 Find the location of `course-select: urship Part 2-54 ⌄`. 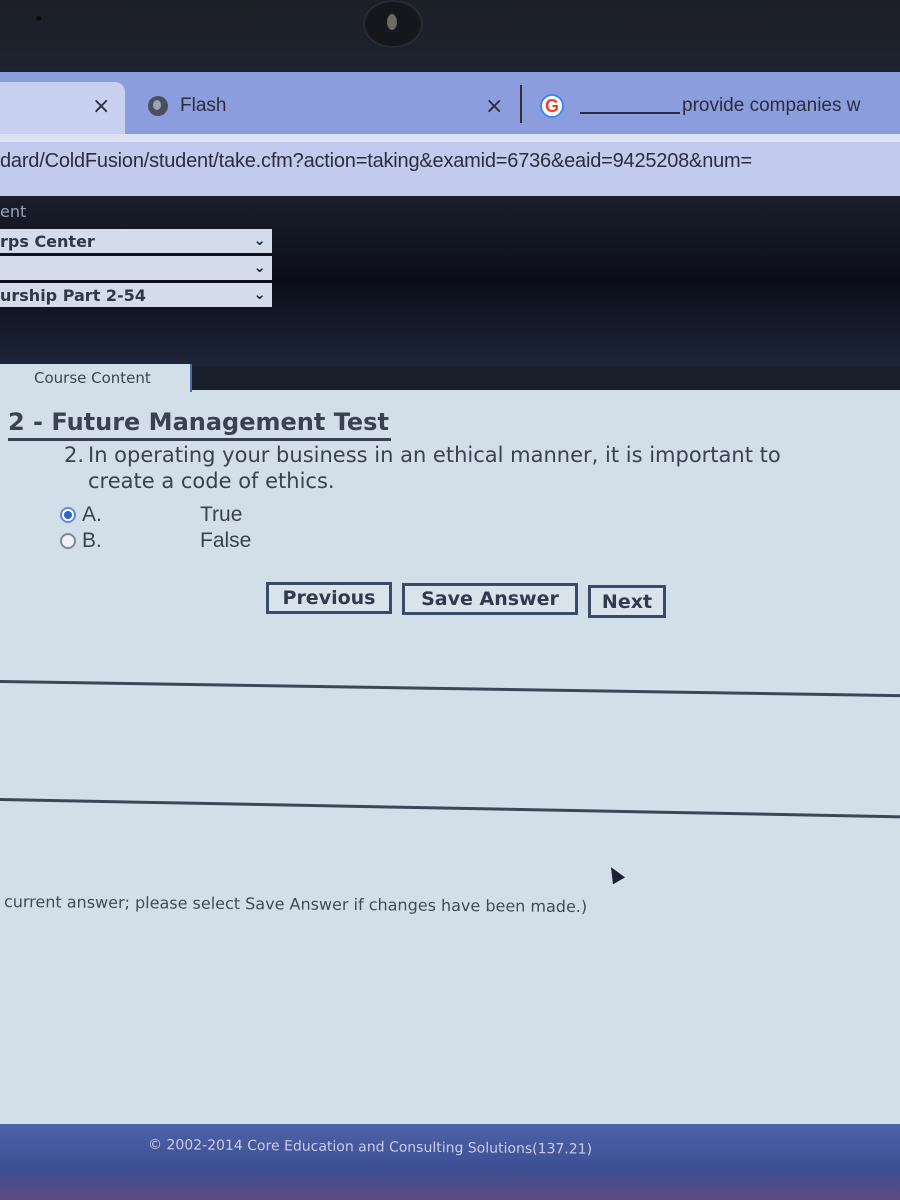

course-select: urship Part 2-54 ⌄ is located at coordinates (136, 295).